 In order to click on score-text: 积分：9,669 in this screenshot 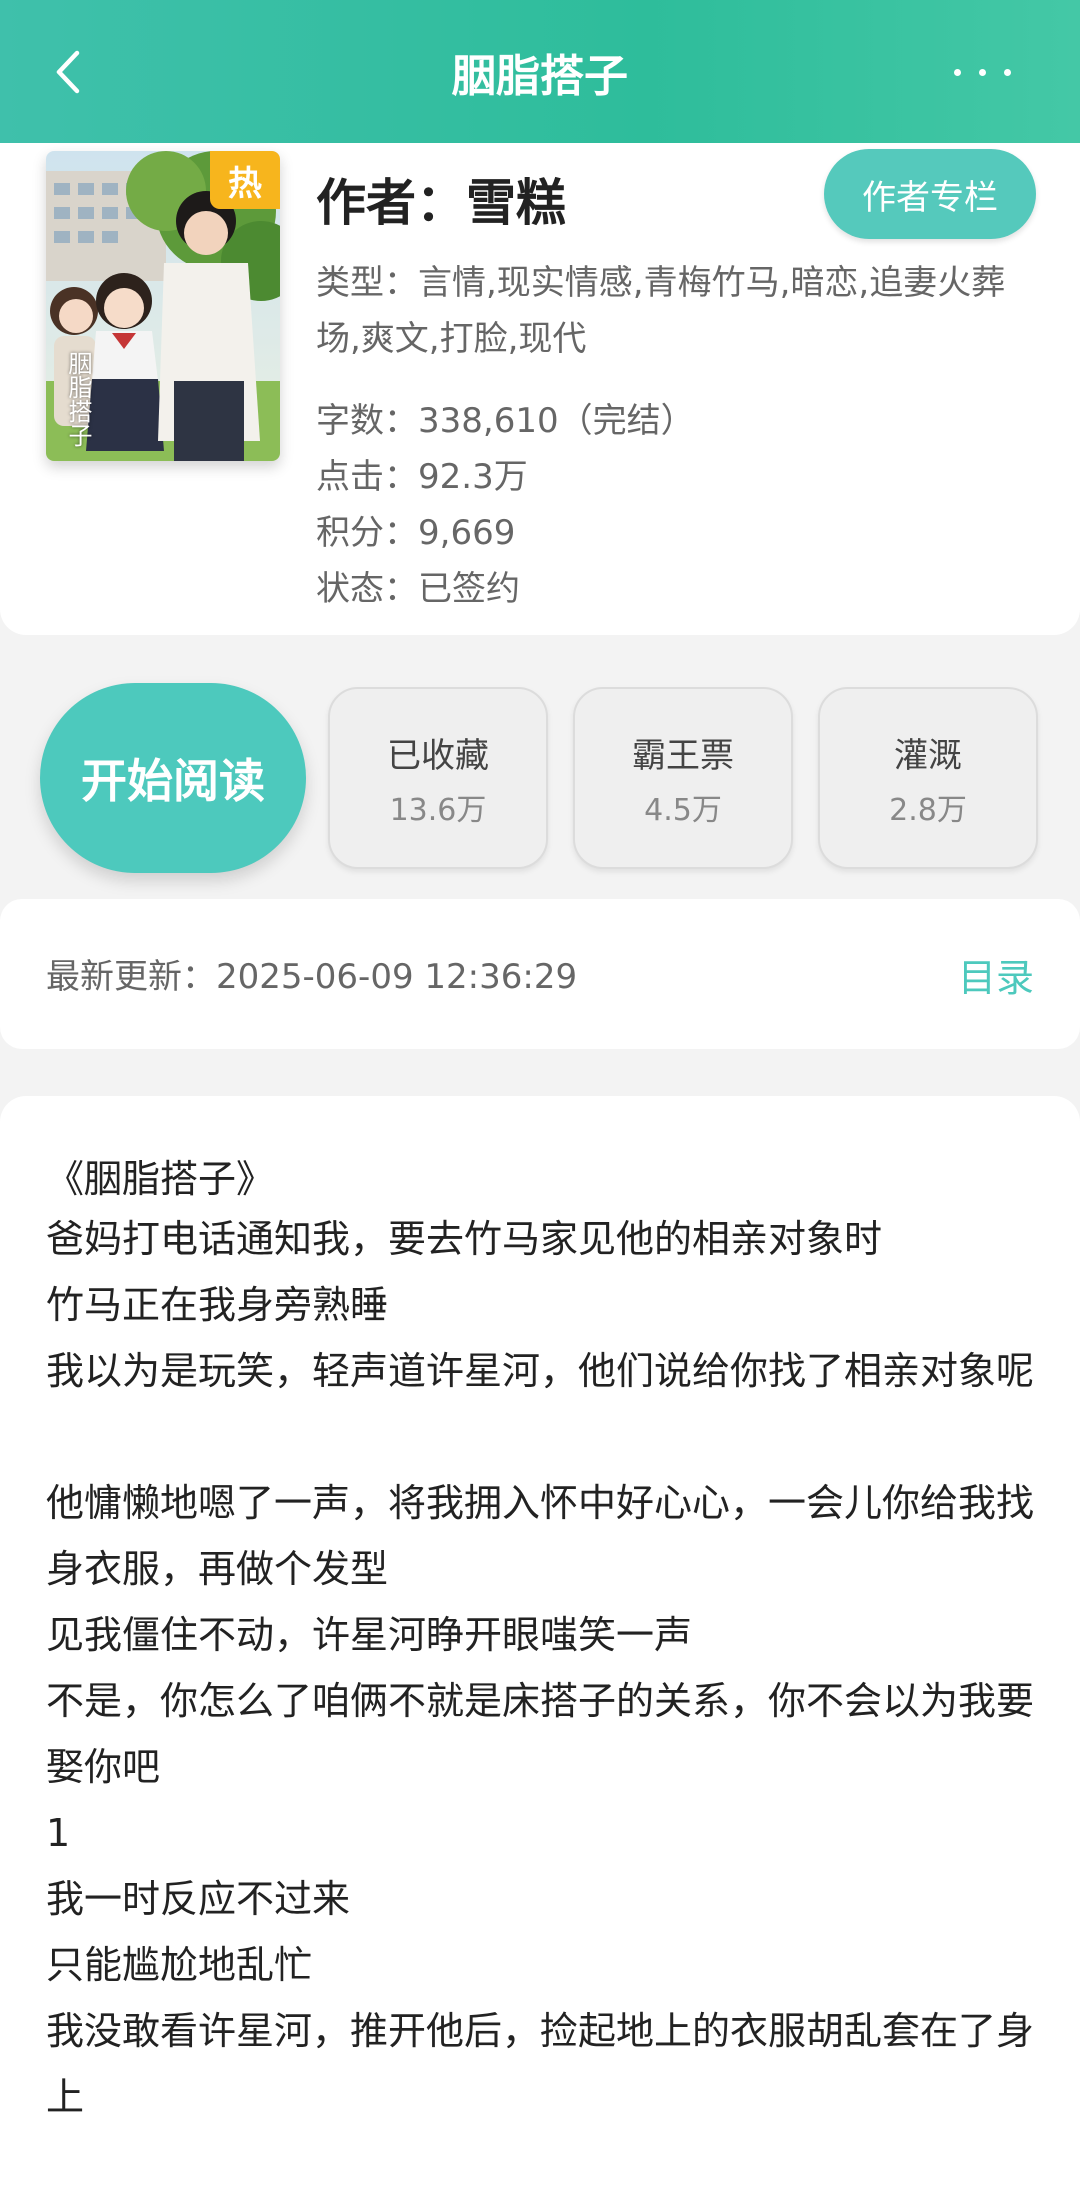, I will do `click(416, 533)`.